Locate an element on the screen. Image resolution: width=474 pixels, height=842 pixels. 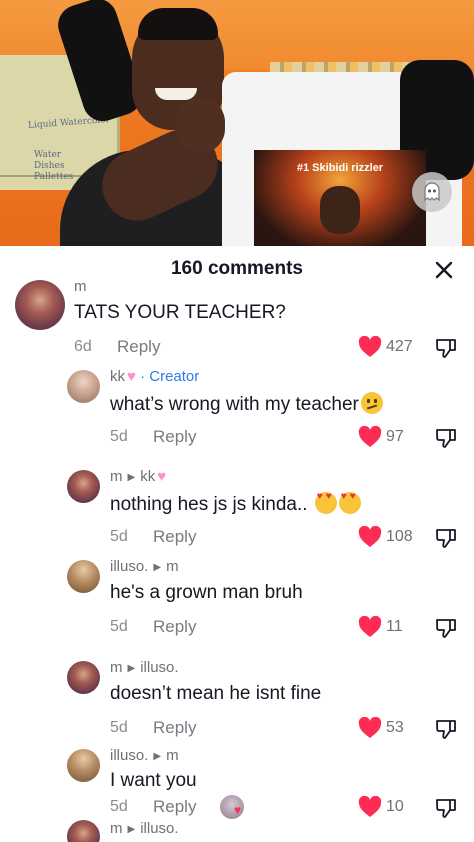
like-button: 53 is located at coordinates (381, 728).